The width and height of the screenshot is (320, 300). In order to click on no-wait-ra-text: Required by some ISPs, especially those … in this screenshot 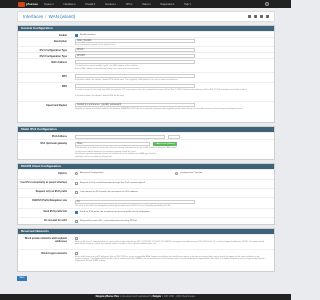, I will do `click(108, 221)`.